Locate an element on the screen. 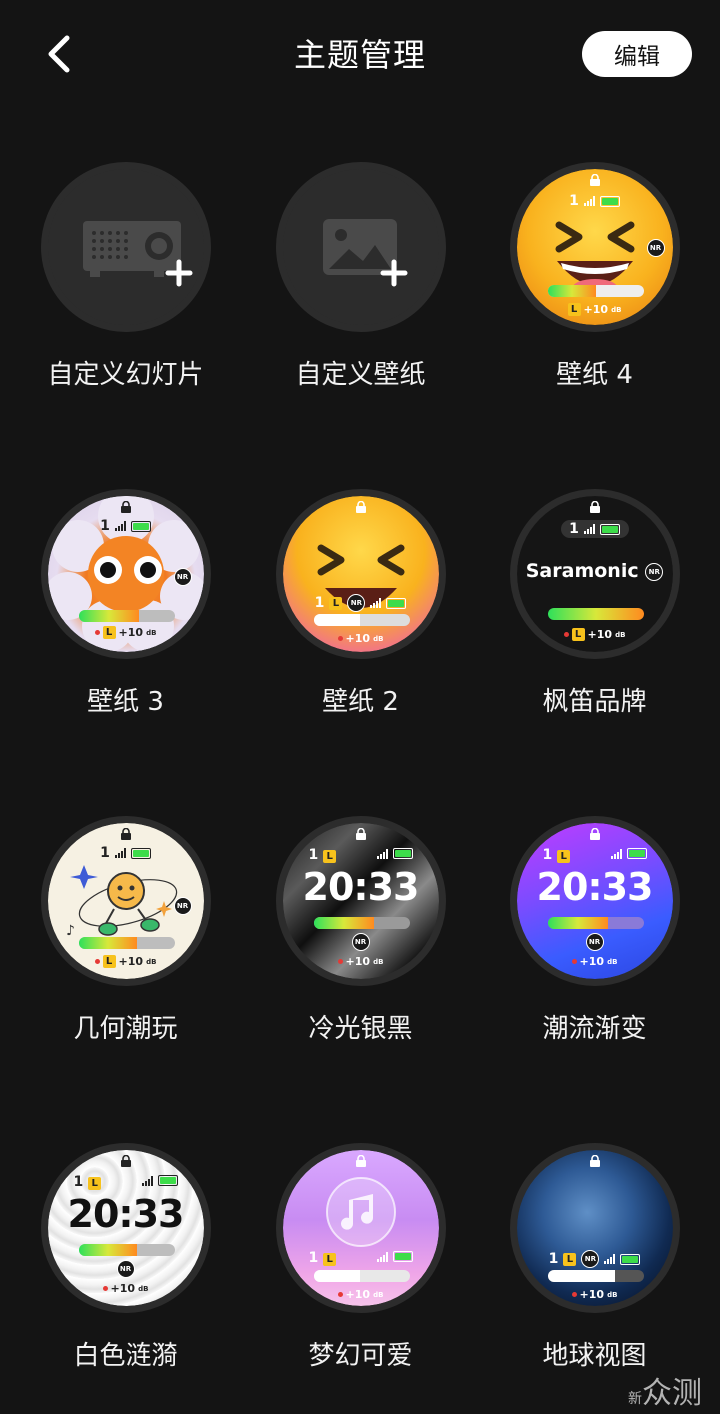 This screenshot has width=720, height=1414. theme-label: 自定义壁纸 is located at coordinates (360, 375).